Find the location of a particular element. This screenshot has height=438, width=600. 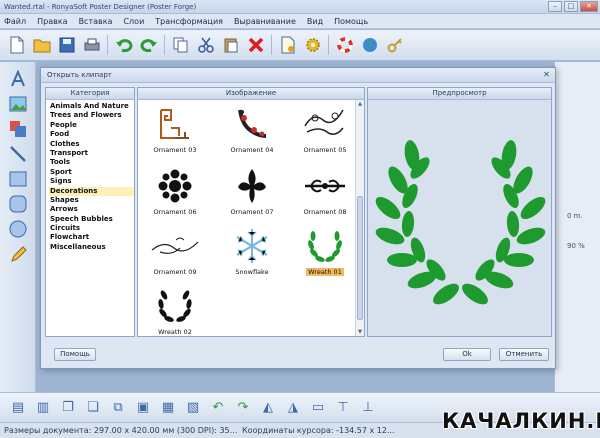

category-item: Signs is located at coordinates (91, 181).